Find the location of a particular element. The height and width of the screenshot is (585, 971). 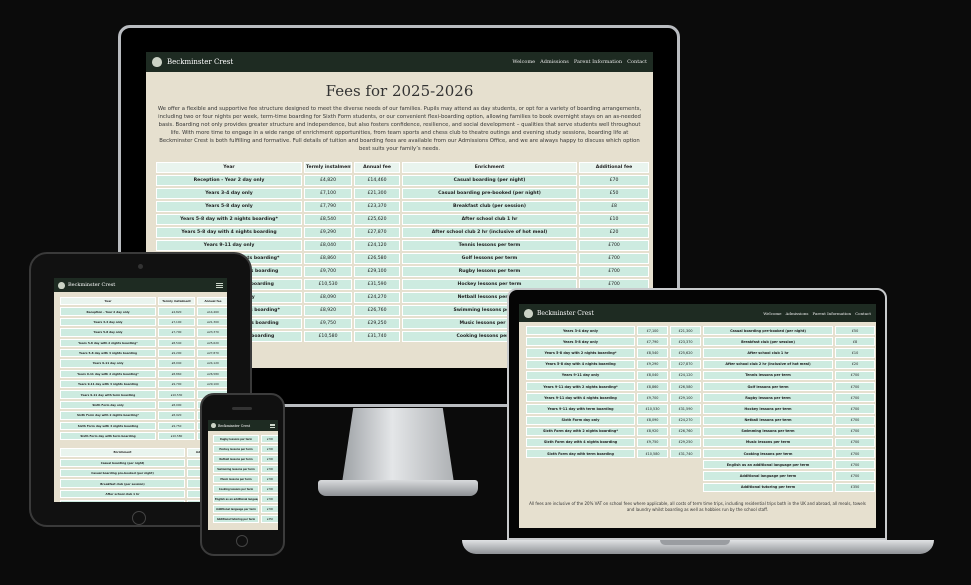

table-cell-value: £10,580 is located at coordinates (176, 436).